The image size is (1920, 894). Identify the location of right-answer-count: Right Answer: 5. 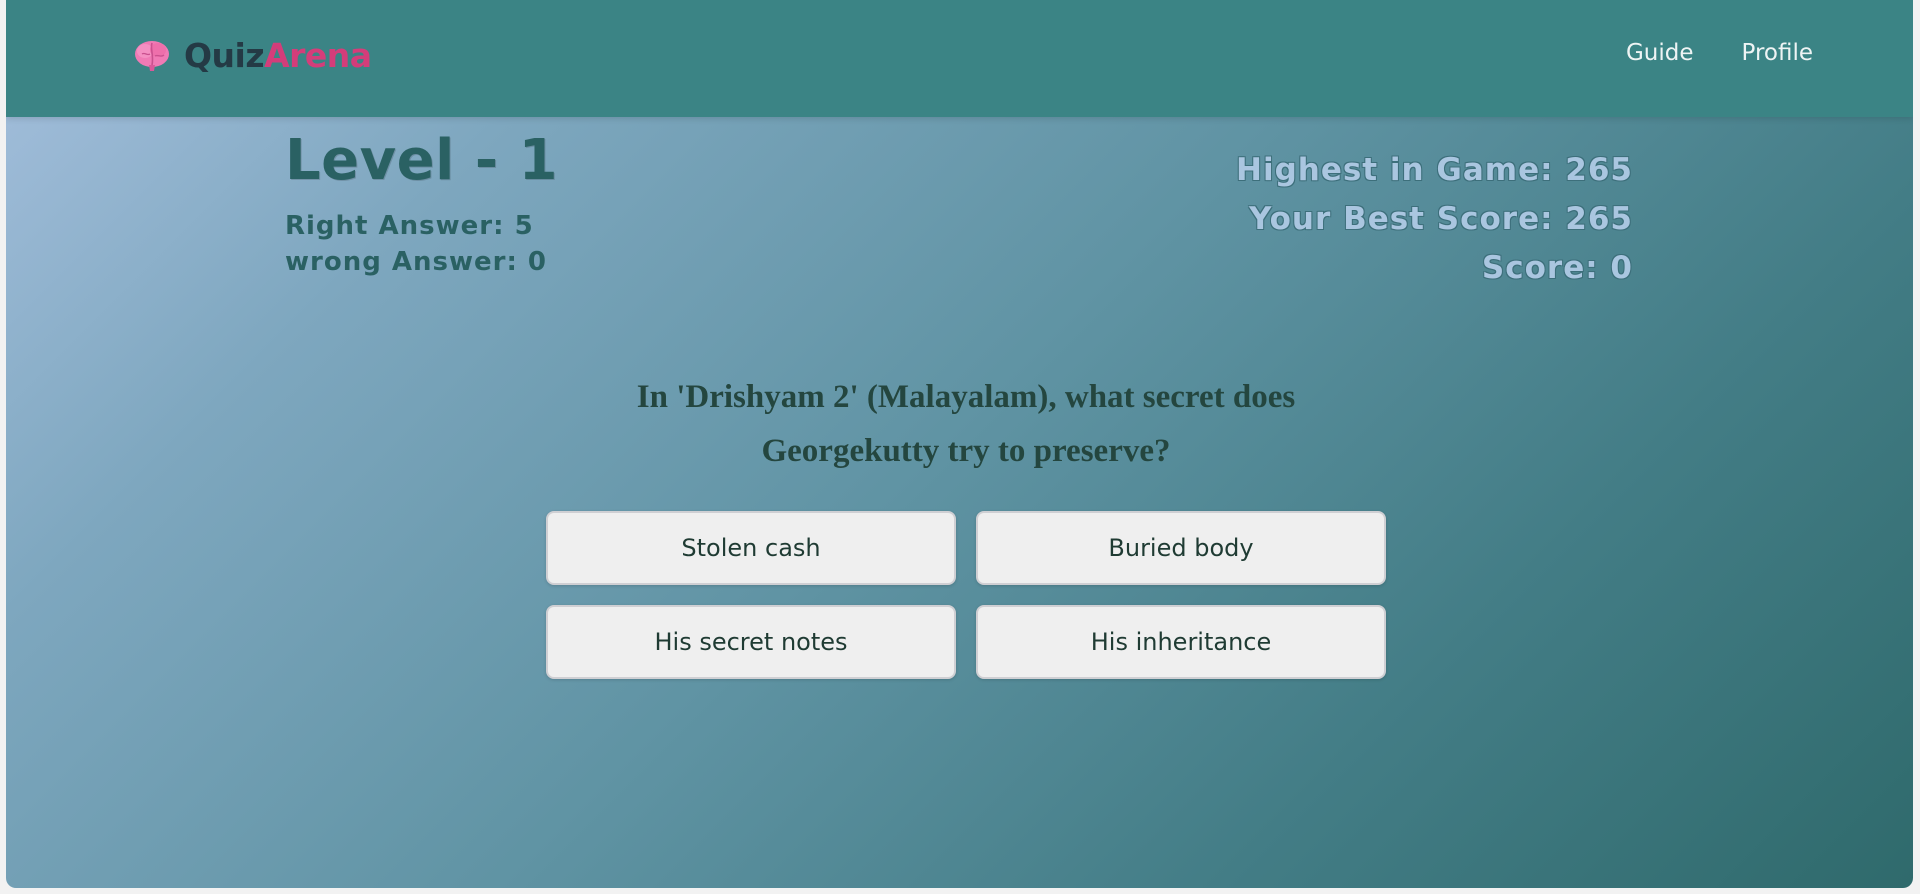
(409, 226).